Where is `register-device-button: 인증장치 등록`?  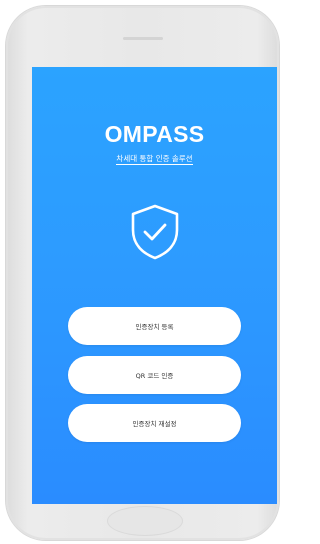
register-device-button: 인증장치 등록 is located at coordinates (154, 326).